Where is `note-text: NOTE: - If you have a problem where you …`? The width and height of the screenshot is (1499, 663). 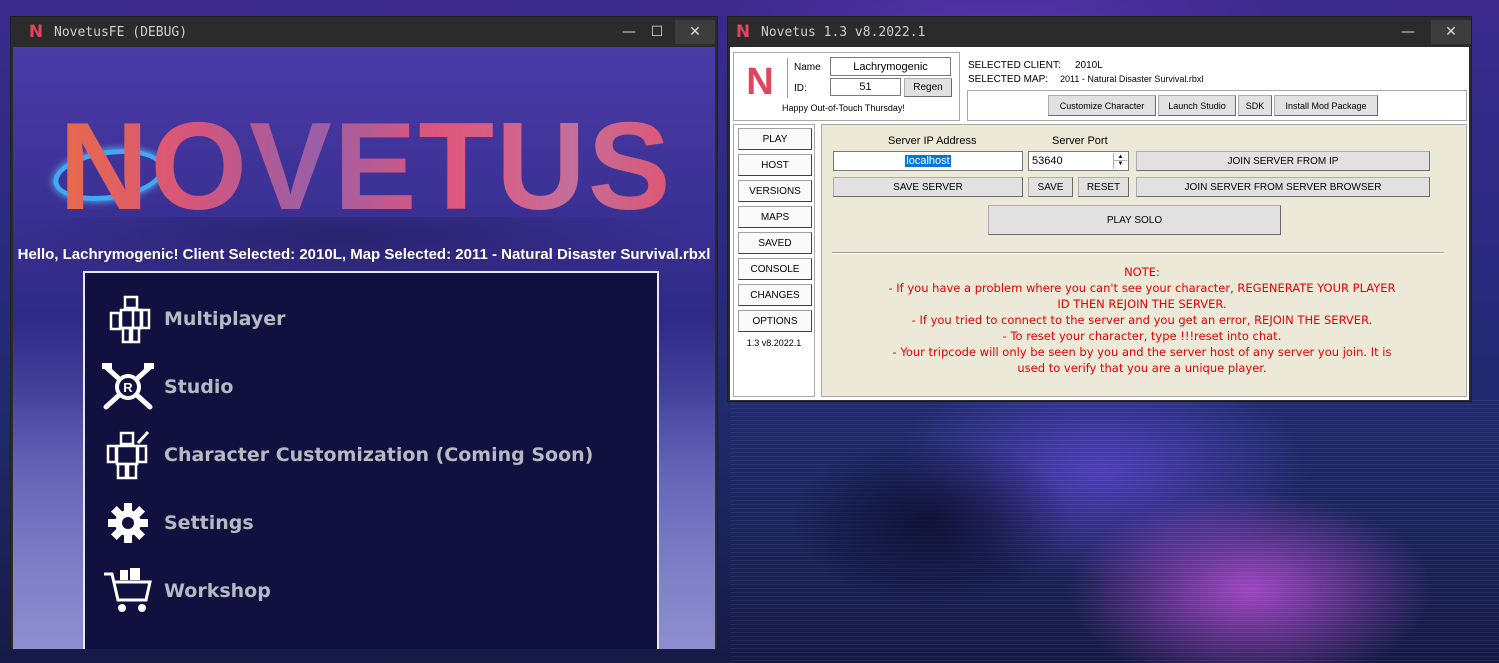 note-text: NOTE: - If you have a problem where you … is located at coordinates (1142, 320).